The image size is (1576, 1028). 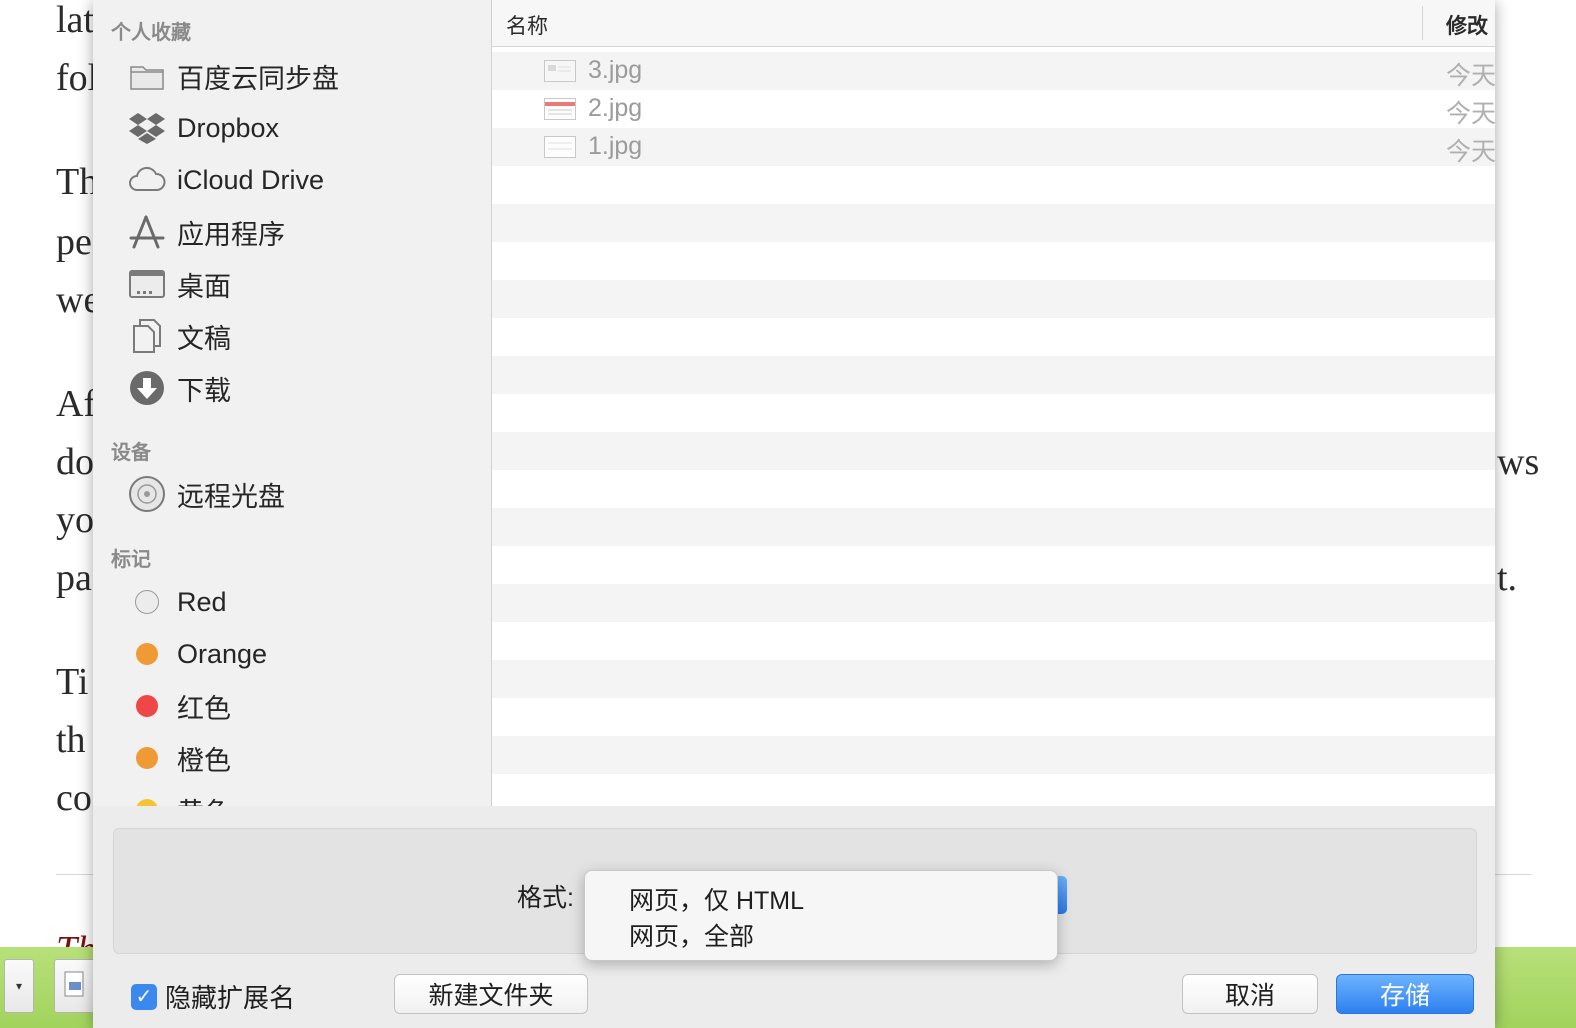 What do you see at coordinates (147, 388) in the screenshot?
I see `download-icon` at bounding box center [147, 388].